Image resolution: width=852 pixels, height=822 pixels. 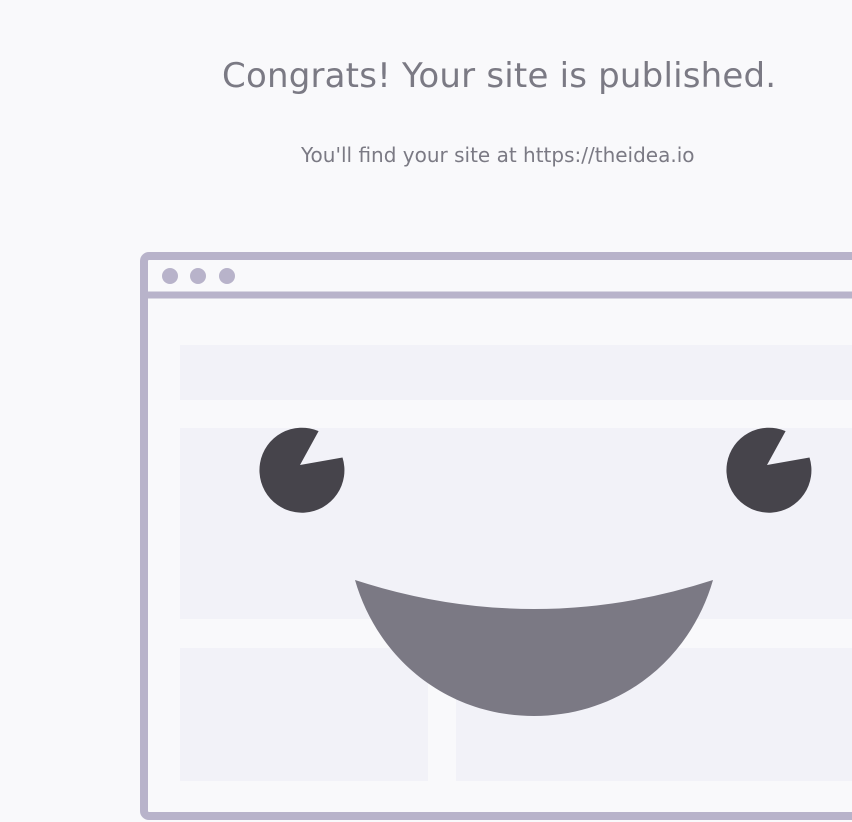 I want to click on placeholder-header-block, so click(x=516, y=372).